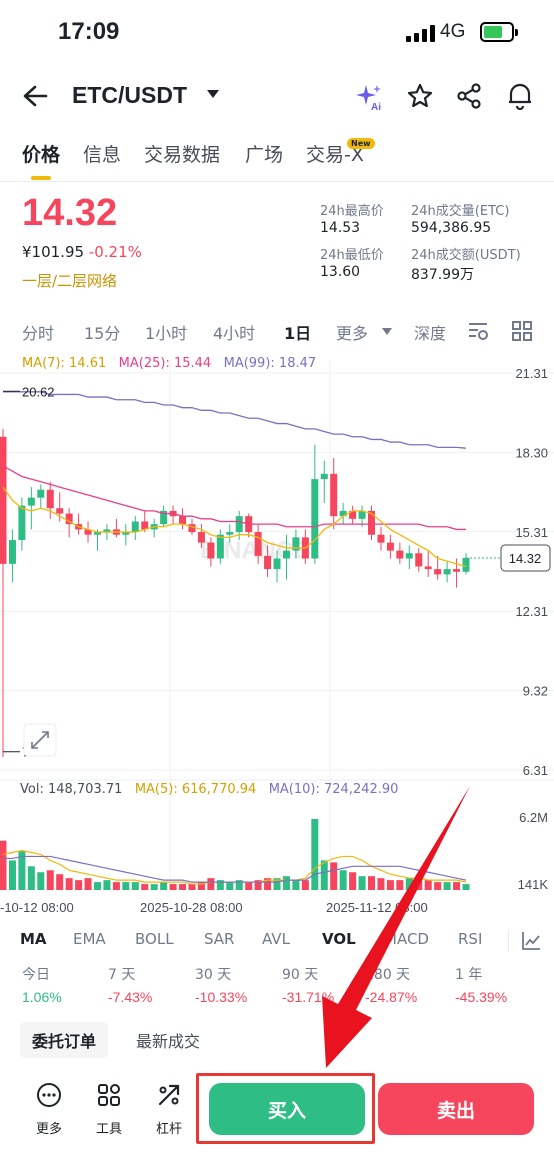 The height and width of the screenshot is (1173, 554). I want to click on chart-settings-icon, so click(478, 331).